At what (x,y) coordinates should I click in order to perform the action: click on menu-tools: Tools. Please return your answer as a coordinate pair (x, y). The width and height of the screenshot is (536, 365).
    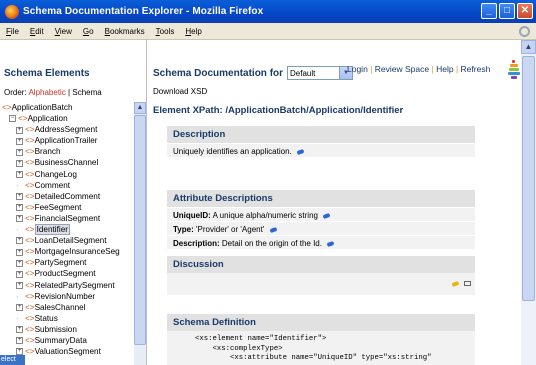
    Looking at the image, I should click on (165, 31).